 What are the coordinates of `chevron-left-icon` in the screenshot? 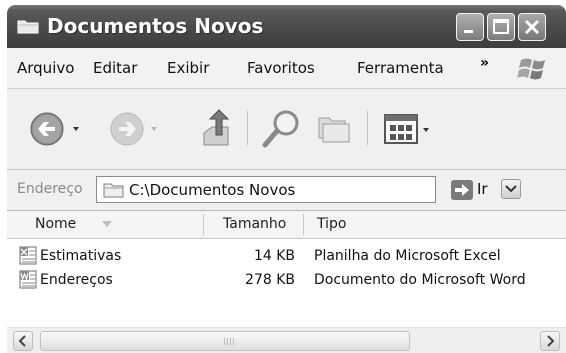 It's located at (22, 341).